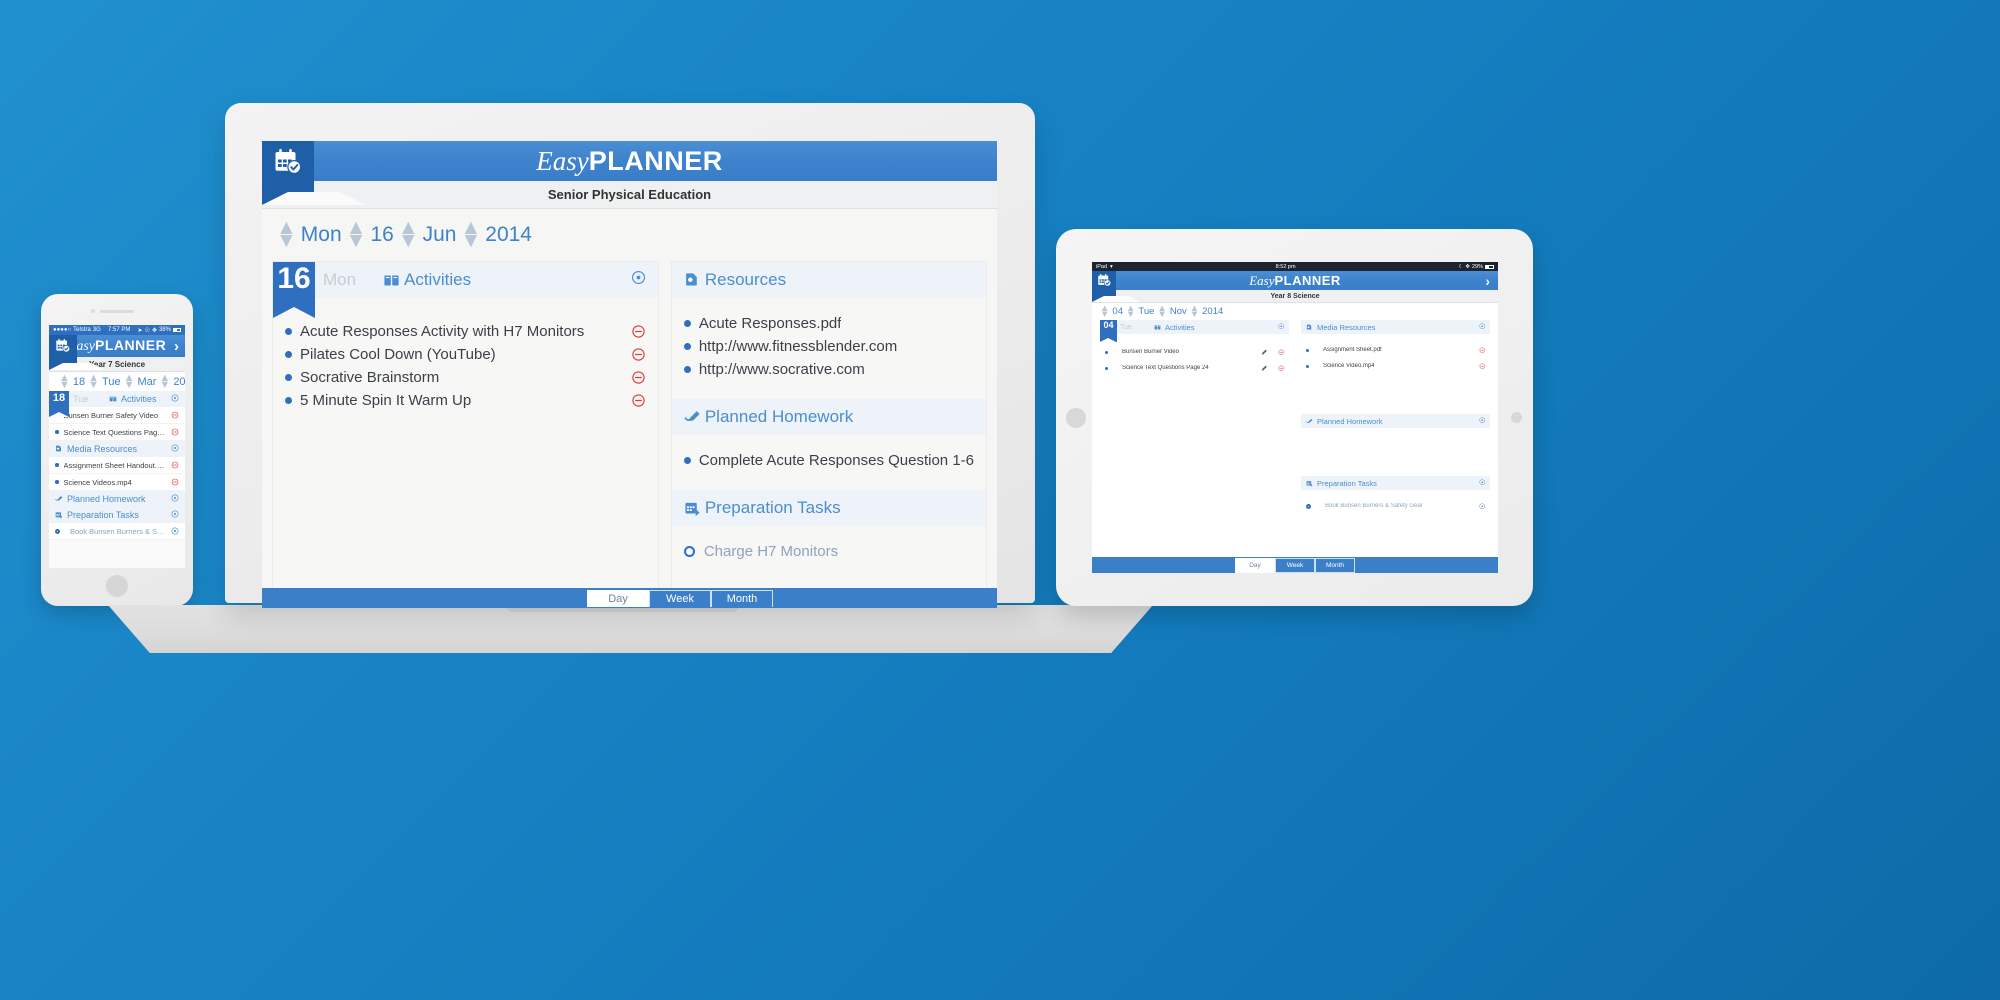  I want to click on tablet-home-button, so click(1076, 417).